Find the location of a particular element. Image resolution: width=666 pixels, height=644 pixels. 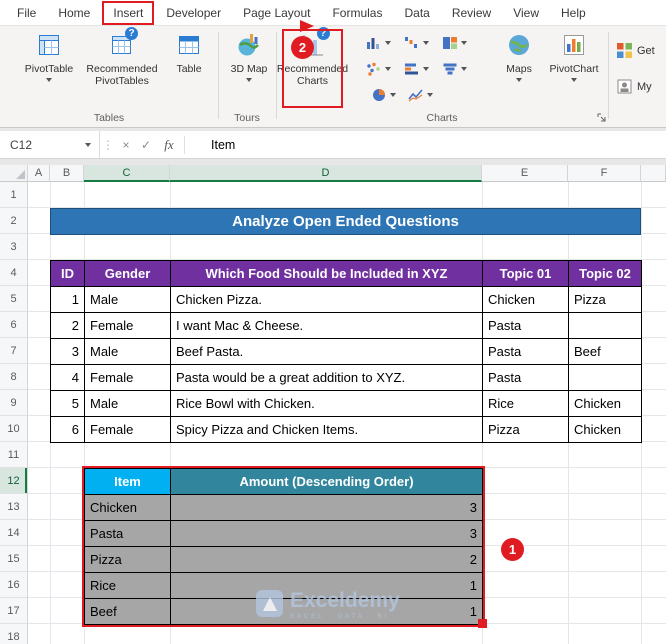

tab-insert: Insert is located at coordinates (128, 12).